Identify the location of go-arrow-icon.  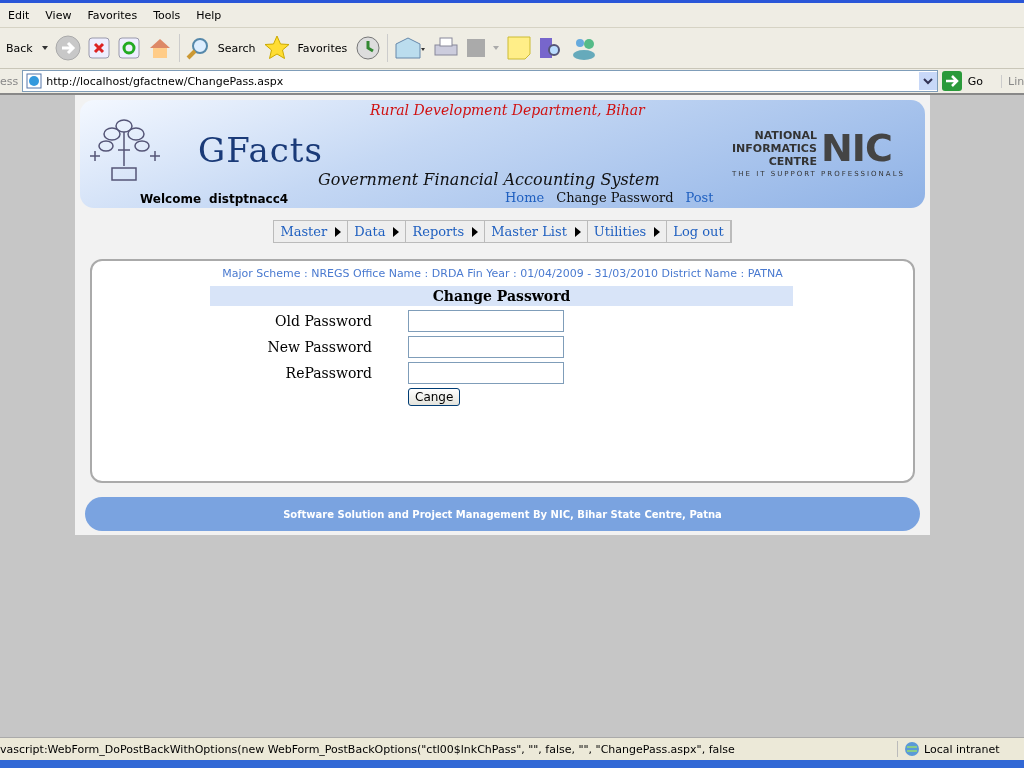
(951, 81).